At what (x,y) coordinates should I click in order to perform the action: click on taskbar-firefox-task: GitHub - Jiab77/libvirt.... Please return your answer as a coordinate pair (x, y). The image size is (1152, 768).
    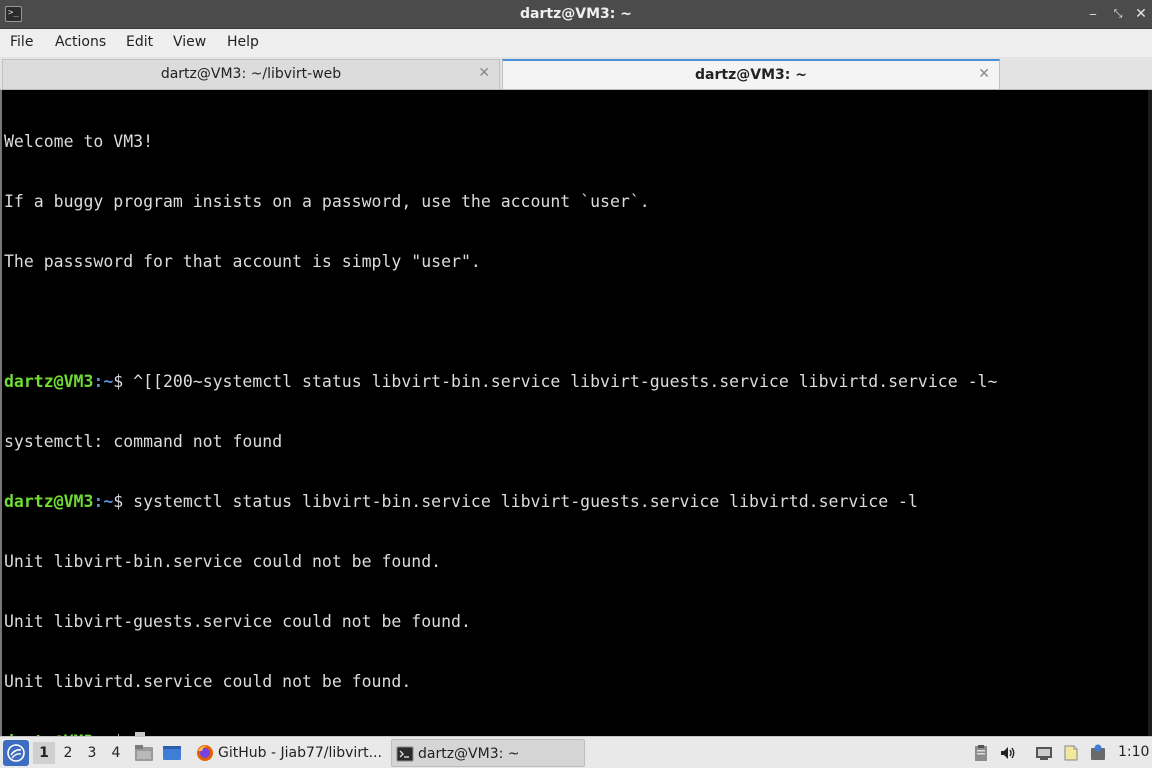
    Looking at the image, I should click on (290, 753).